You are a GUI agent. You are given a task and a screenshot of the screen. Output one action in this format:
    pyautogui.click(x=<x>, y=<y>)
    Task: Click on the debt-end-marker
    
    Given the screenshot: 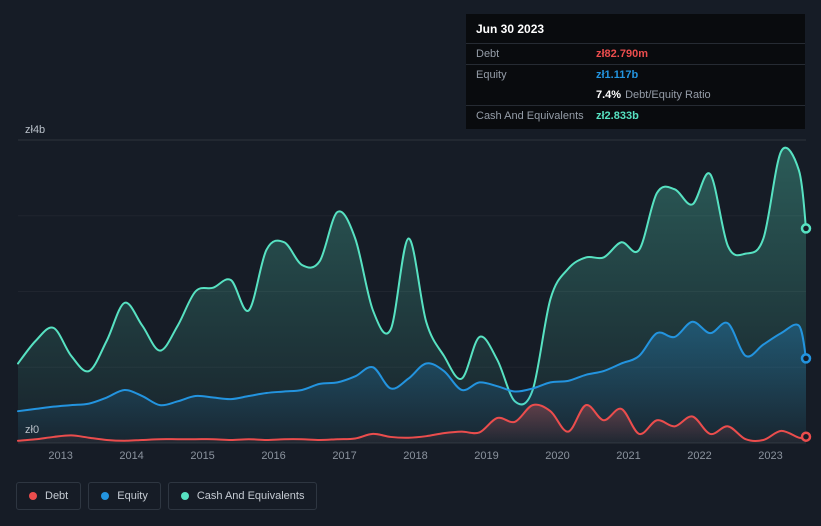 What is the action you would take?
    pyautogui.click(x=806, y=436)
    